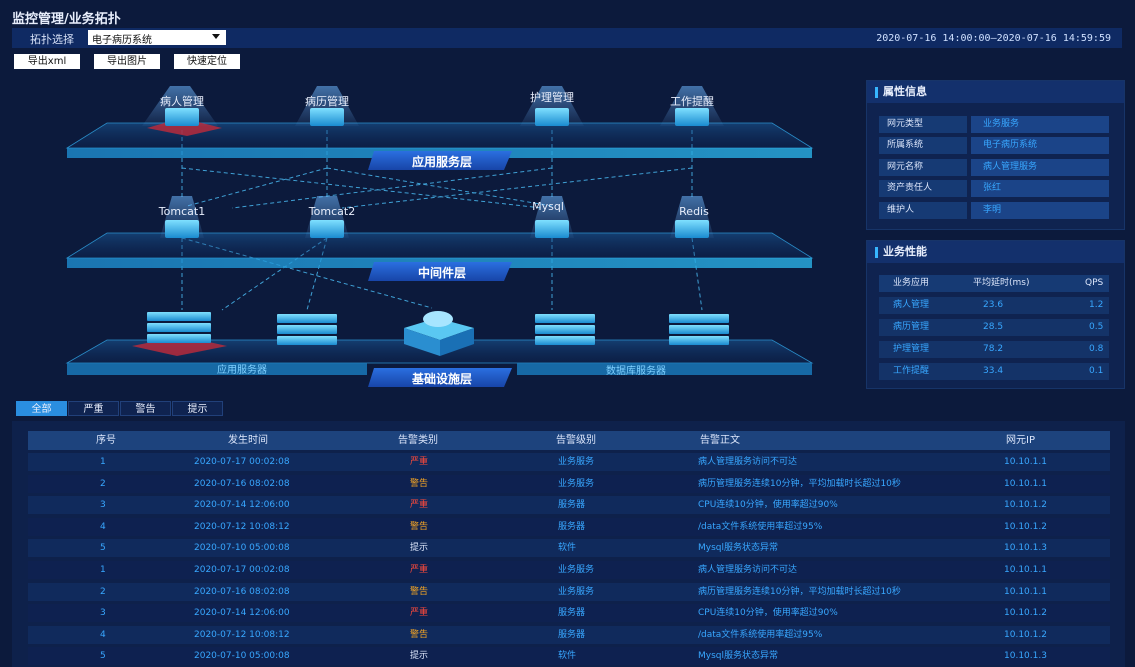 Image resolution: width=1135 pixels, height=667 pixels. I want to click on tab-info: 提示, so click(197, 408).